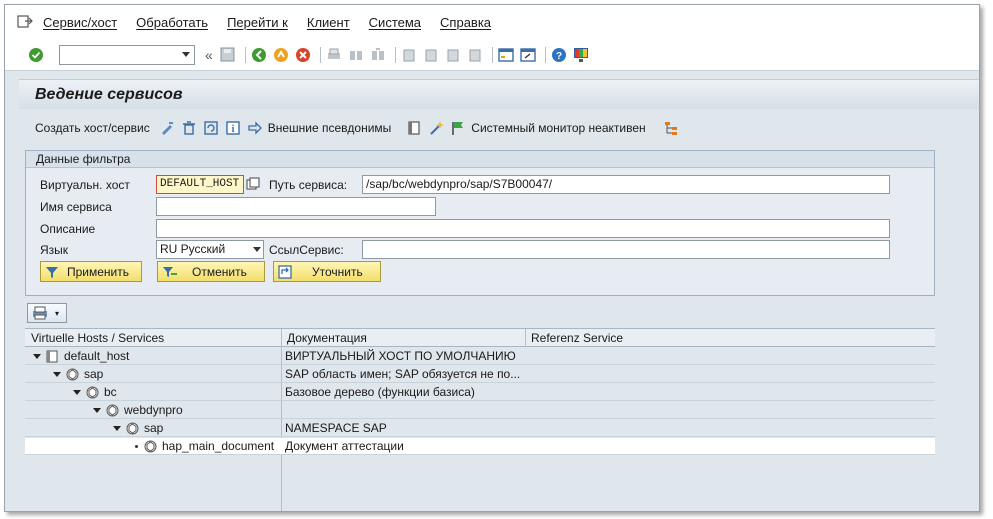  I want to click on menu-item-system: Система, so click(395, 22).